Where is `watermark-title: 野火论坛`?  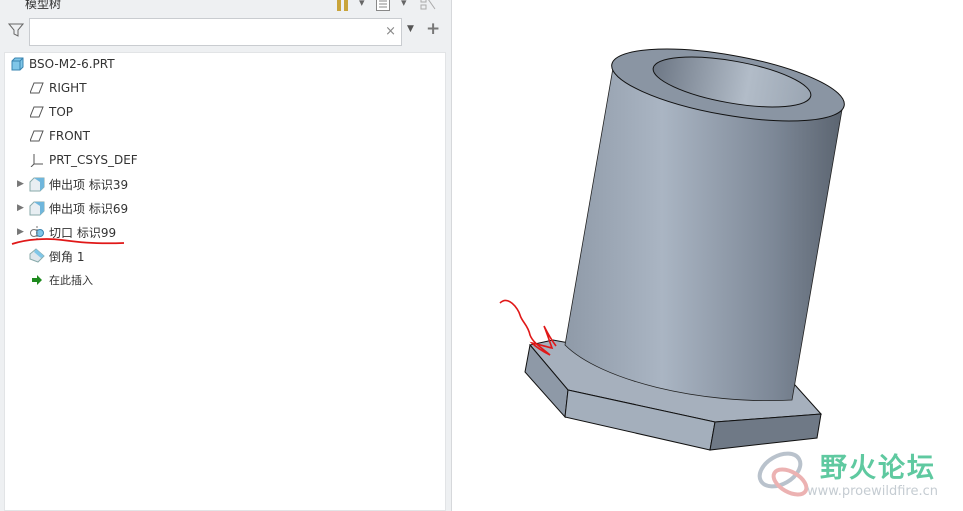
watermark-title: 野火论坛 is located at coordinates (878, 468).